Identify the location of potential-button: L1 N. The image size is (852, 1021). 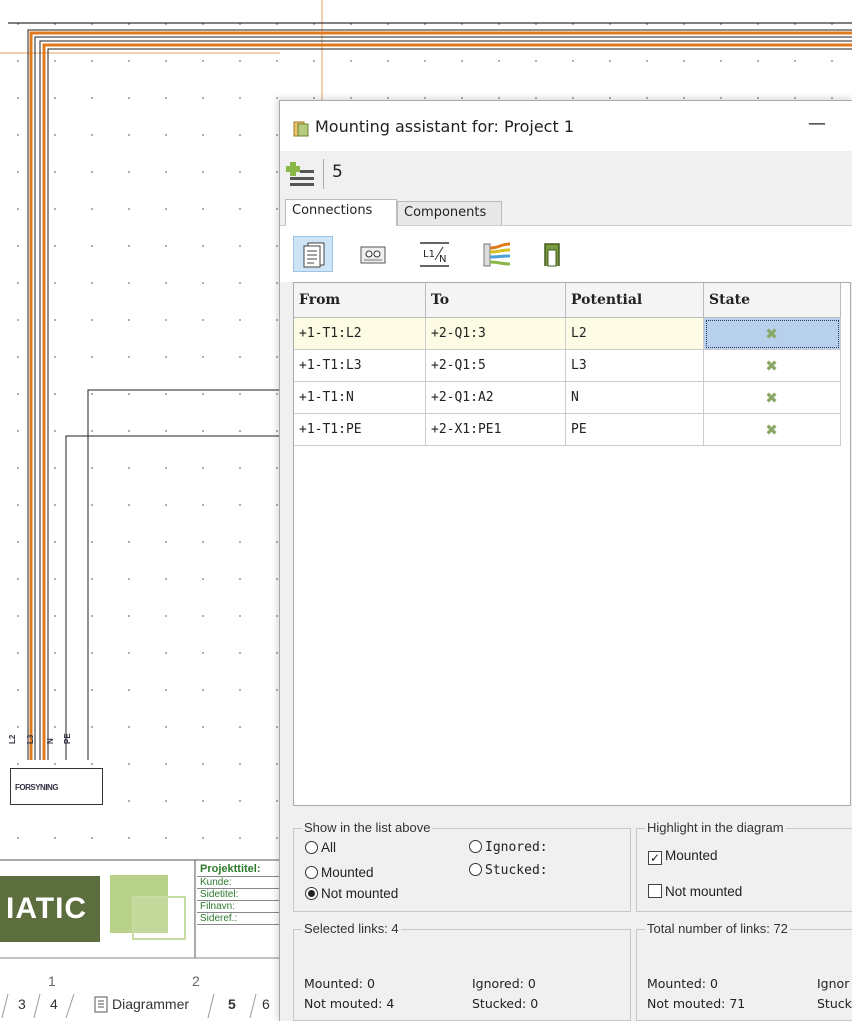
(433, 254).